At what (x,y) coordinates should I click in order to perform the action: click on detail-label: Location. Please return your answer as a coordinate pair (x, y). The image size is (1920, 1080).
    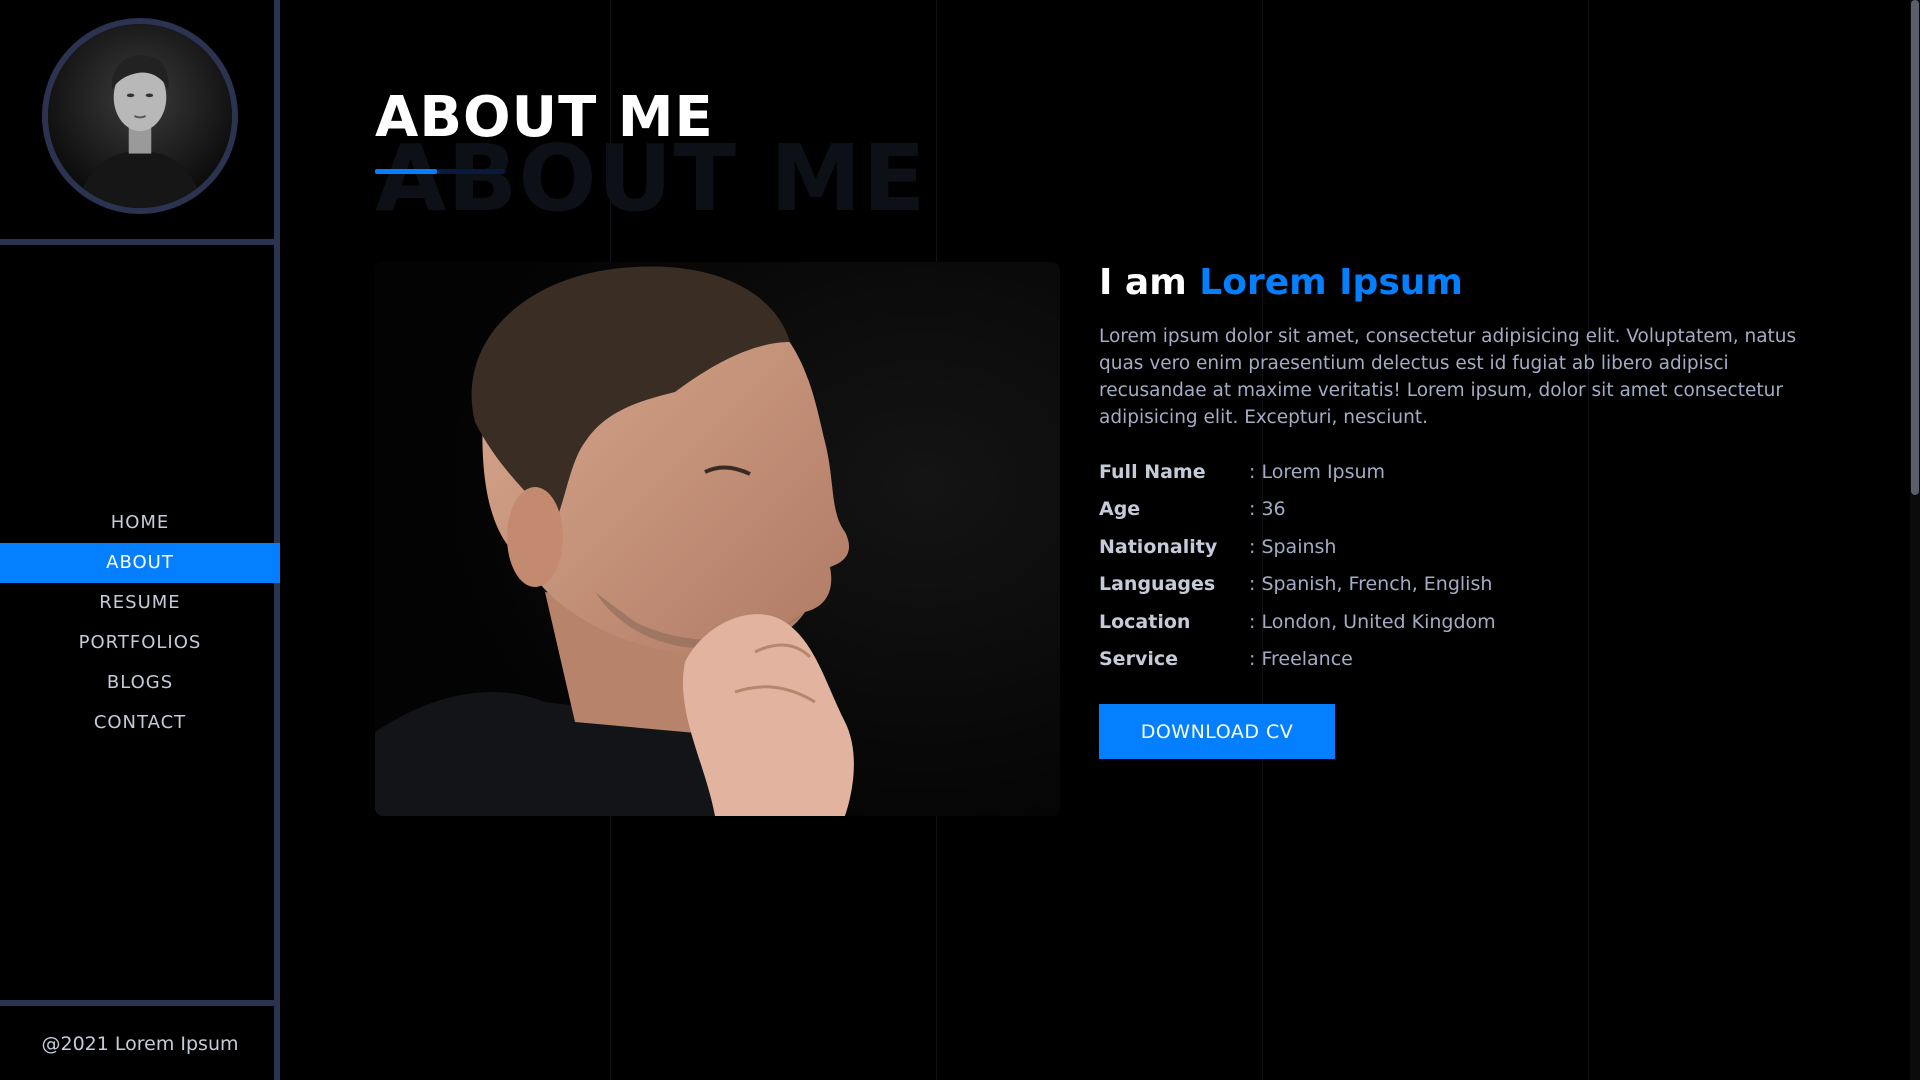
    Looking at the image, I should click on (1145, 621).